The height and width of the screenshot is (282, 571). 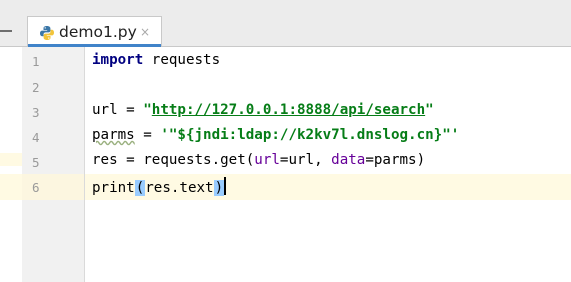 What do you see at coordinates (47, 33) in the screenshot?
I see `python-file-icon` at bounding box center [47, 33].